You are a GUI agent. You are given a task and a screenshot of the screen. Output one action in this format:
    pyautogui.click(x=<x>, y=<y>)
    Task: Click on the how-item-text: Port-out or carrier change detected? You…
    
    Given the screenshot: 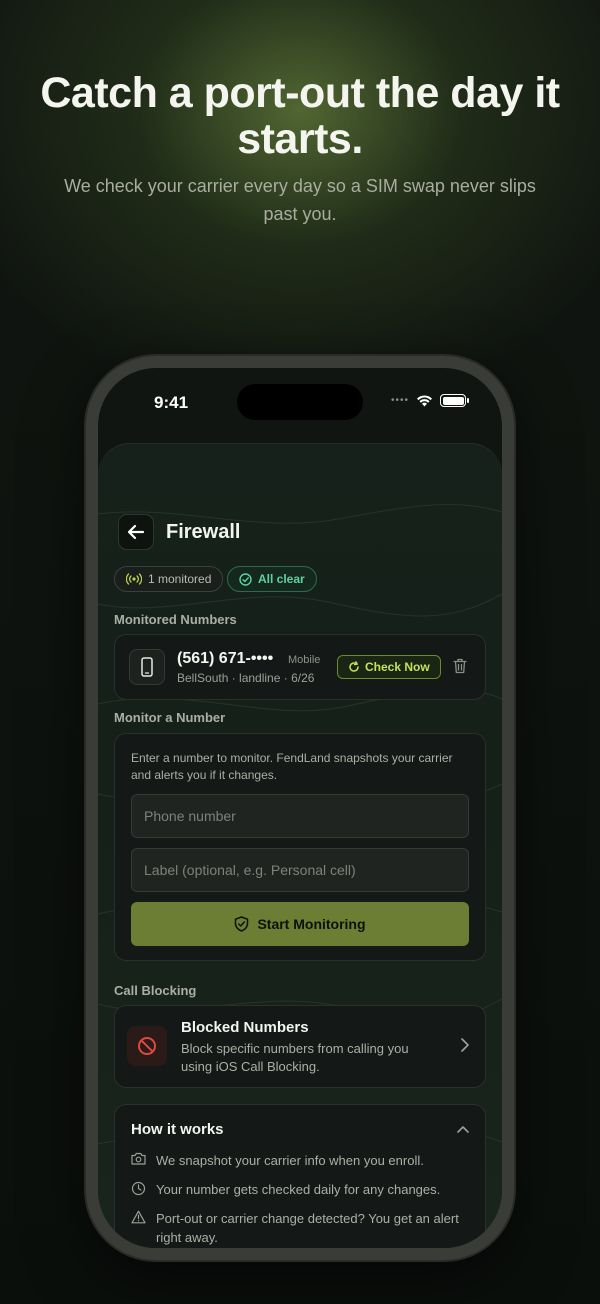 What is the action you would take?
    pyautogui.click(x=307, y=1228)
    